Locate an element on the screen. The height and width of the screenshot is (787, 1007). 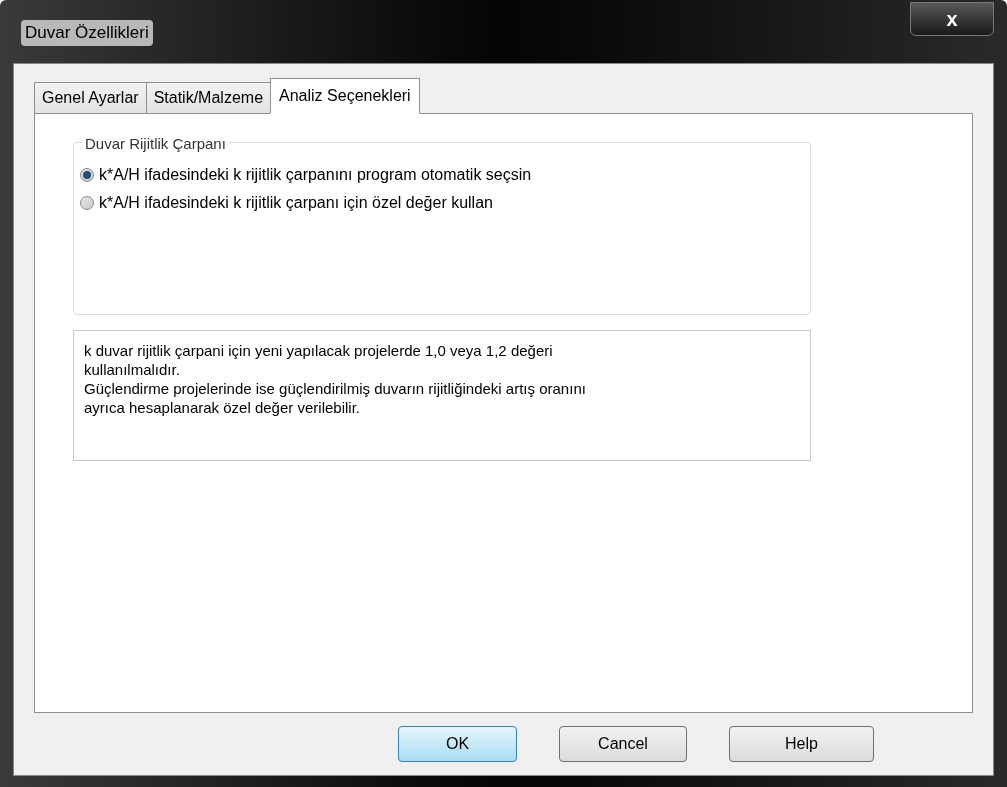
tab: Analiz Seçenekleri is located at coordinates (345, 96).